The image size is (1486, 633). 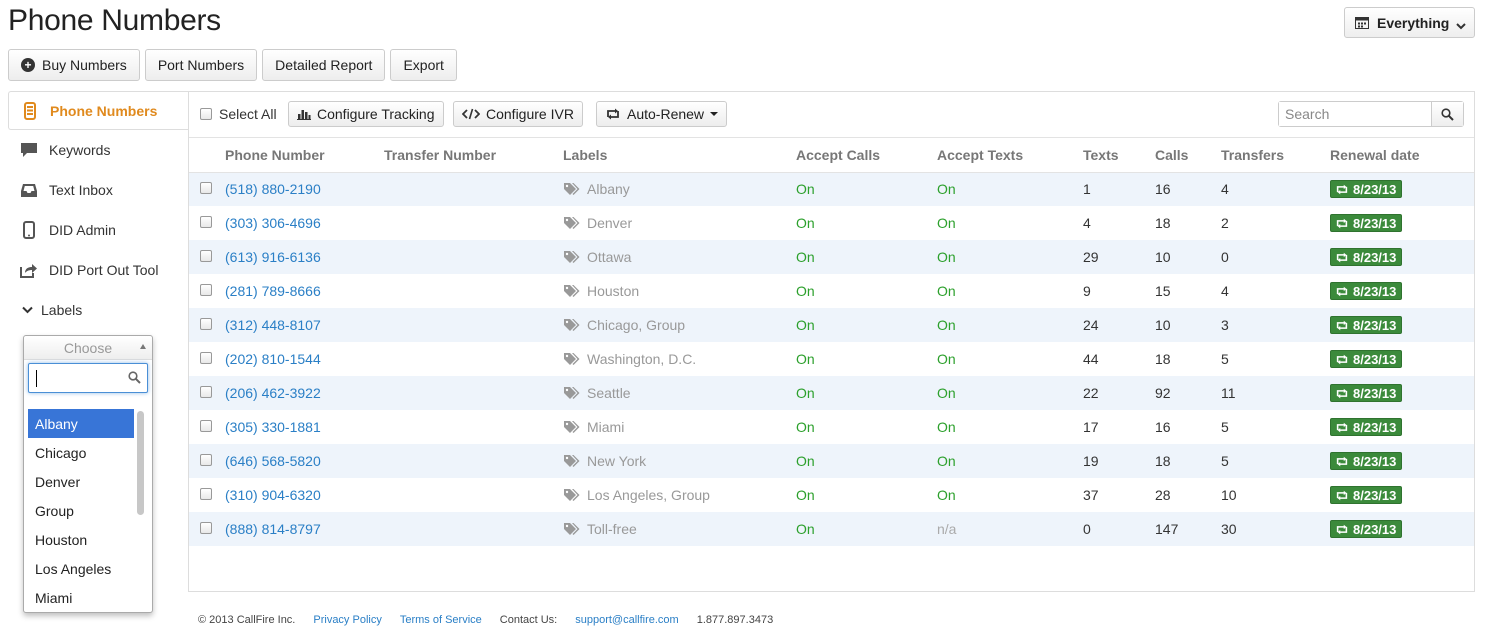 I want to click on column-header-transfers: Transfers, so click(x=1275, y=155).